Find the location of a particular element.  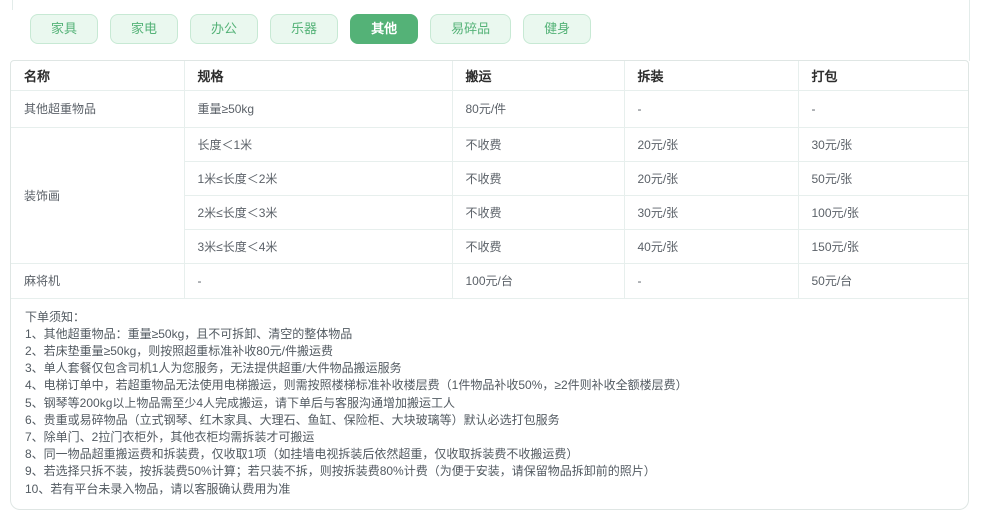

column-header-pack: 打包 is located at coordinates (882, 76).